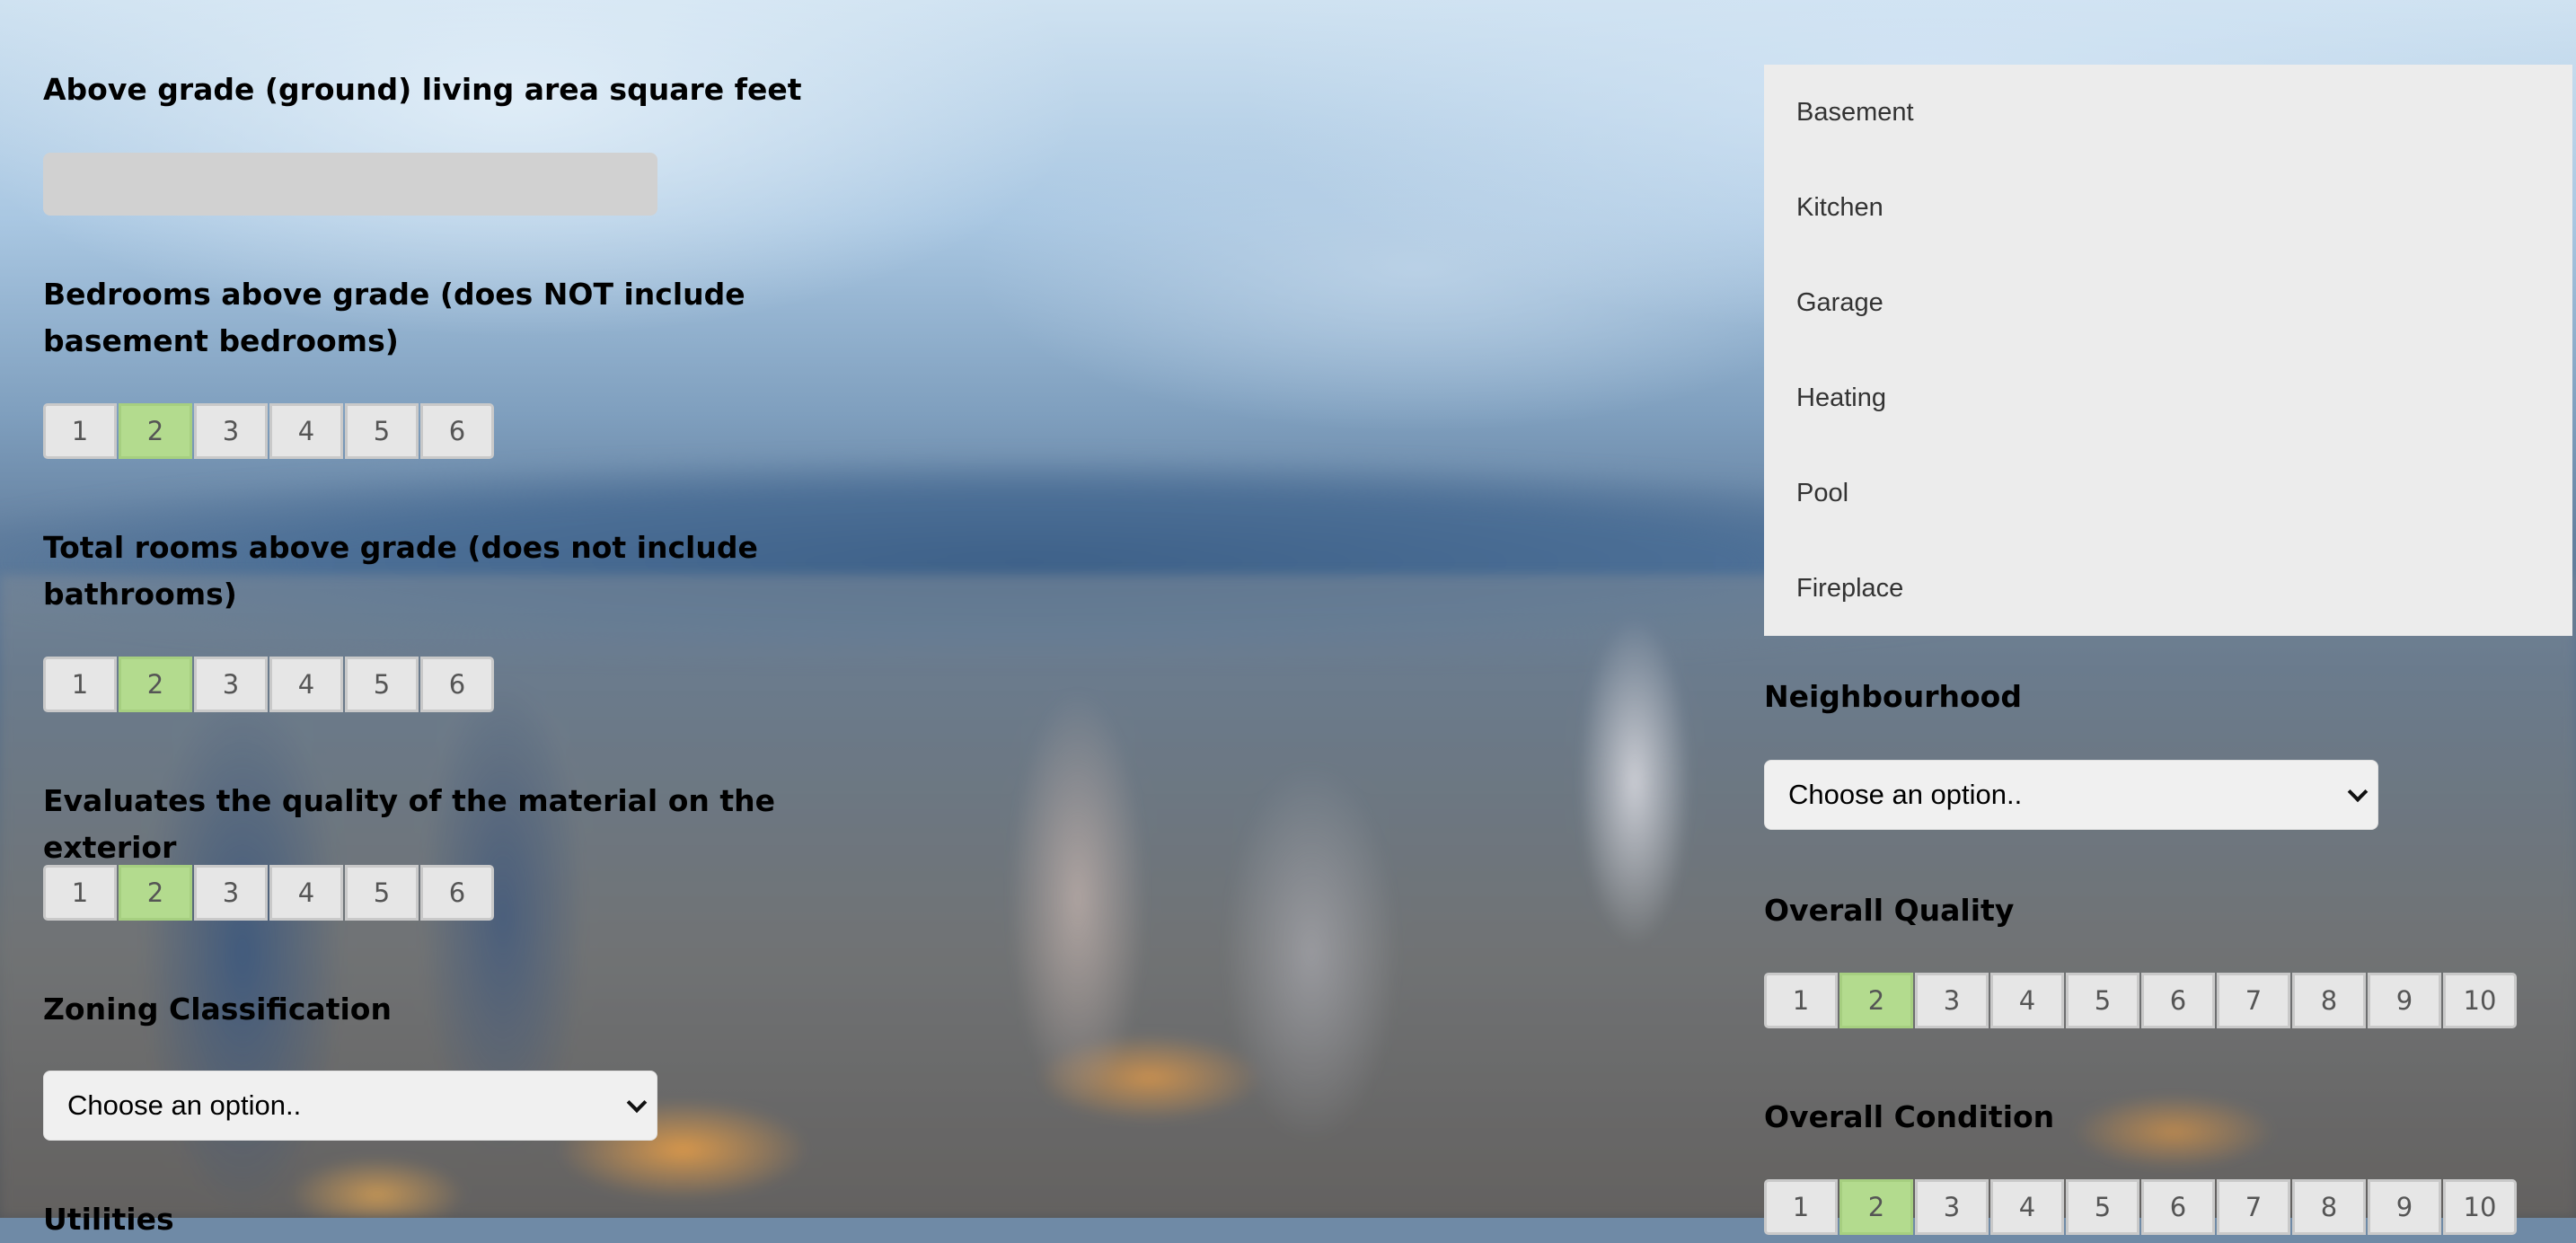 Image resolution: width=2576 pixels, height=1243 pixels. I want to click on total-rooms-selector: 123456, so click(268, 684).